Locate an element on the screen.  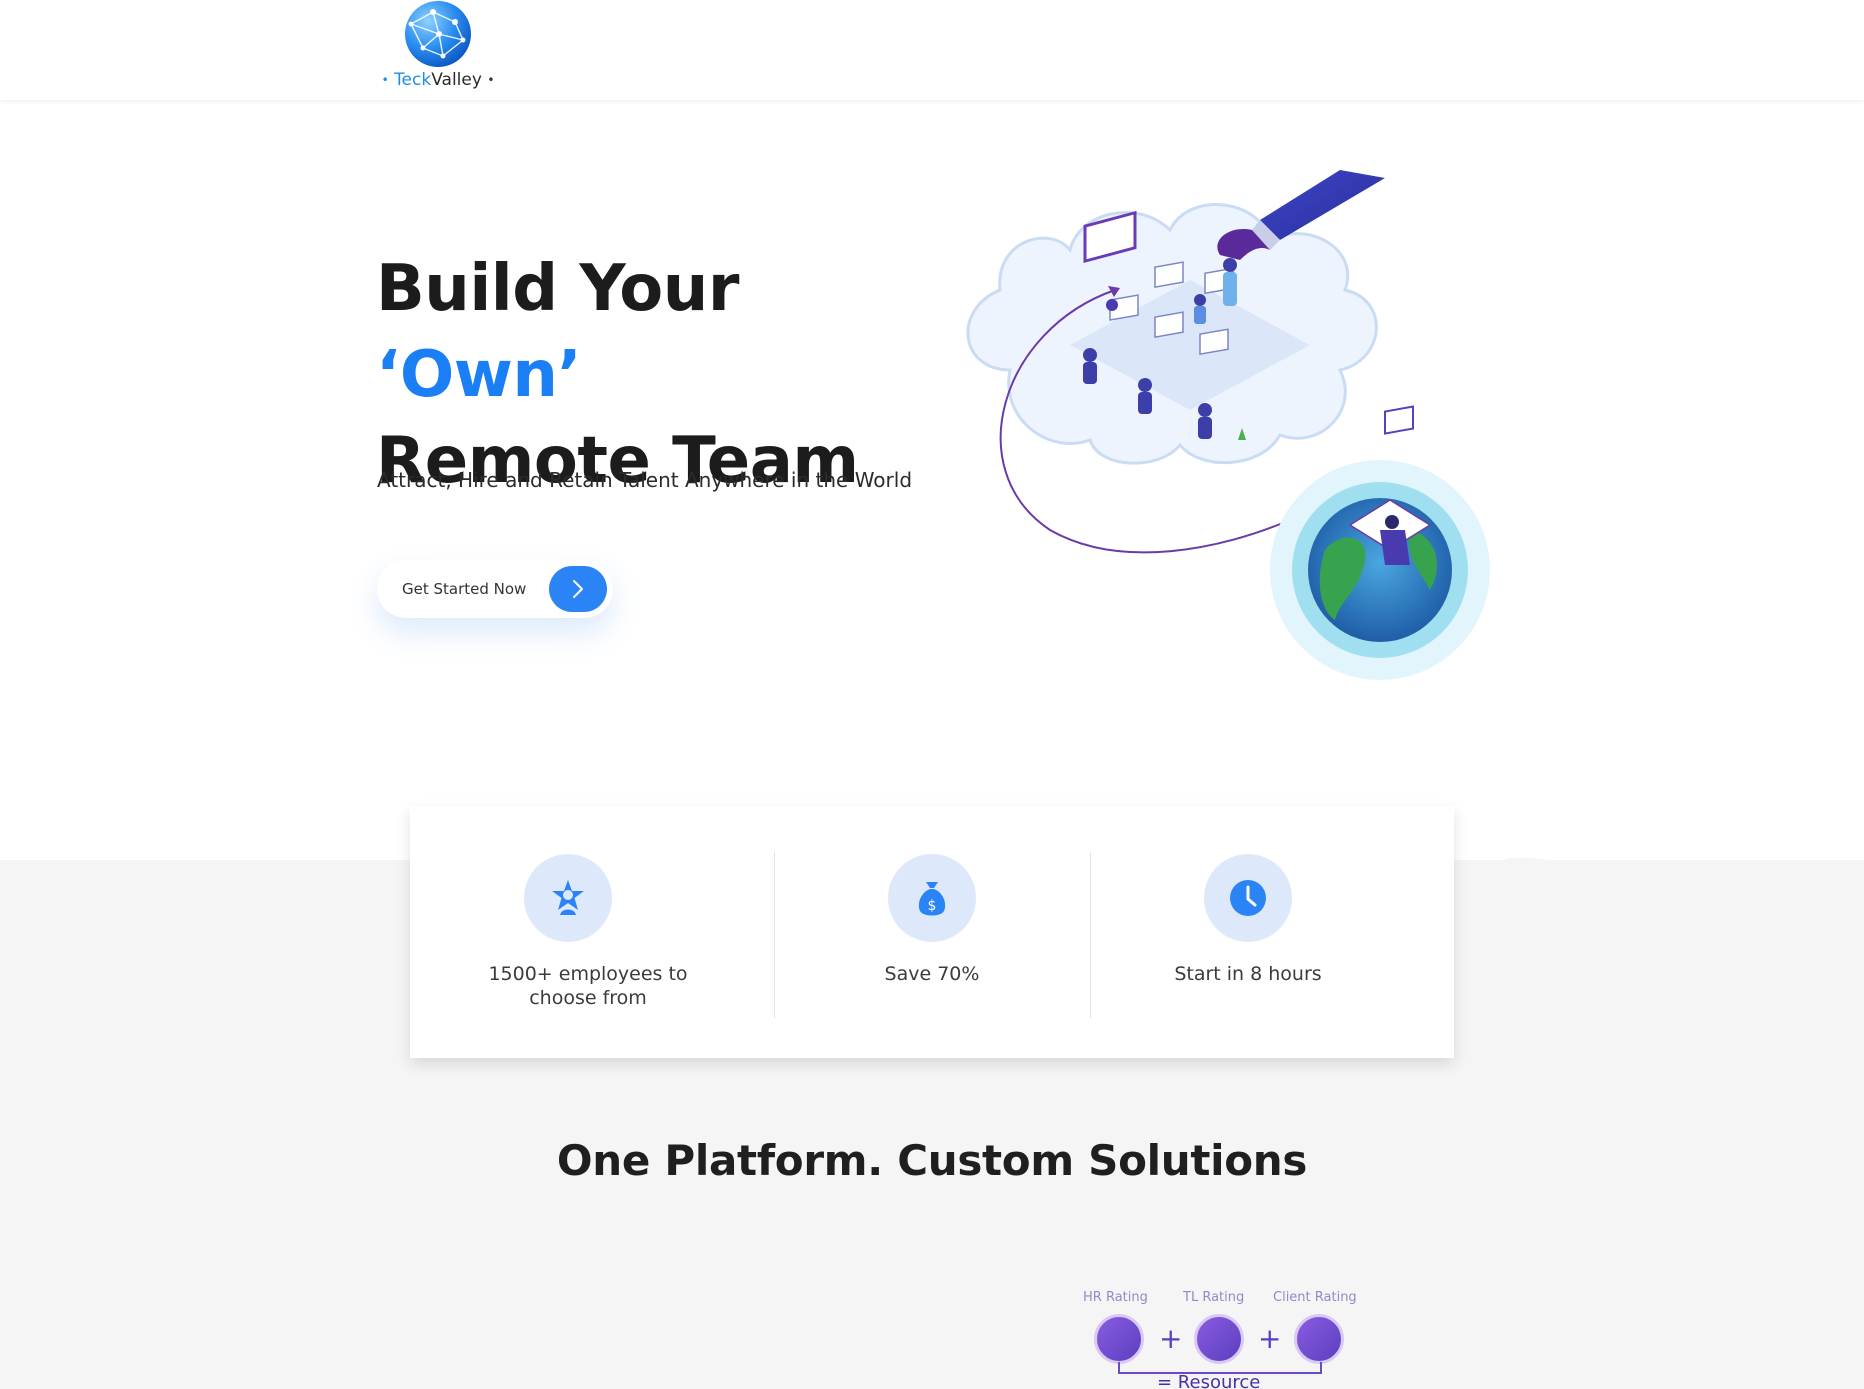
hero-title: Build Your ‘Own’ Remote Team is located at coordinates (656, 375).